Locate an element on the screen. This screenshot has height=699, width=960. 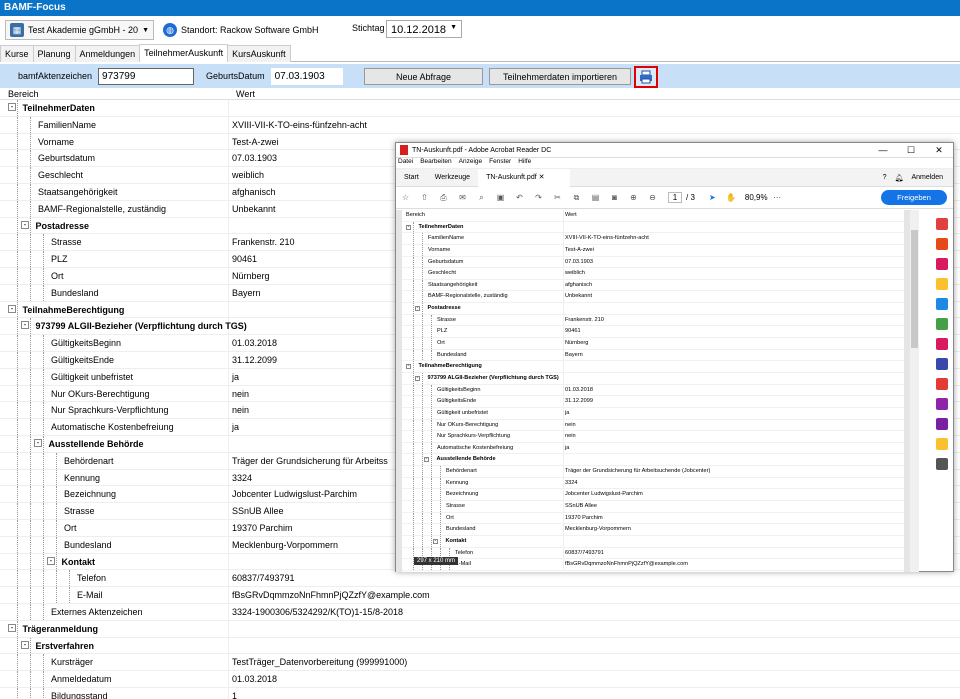
hand-icon: ✋ is located at coordinates (731, 197).